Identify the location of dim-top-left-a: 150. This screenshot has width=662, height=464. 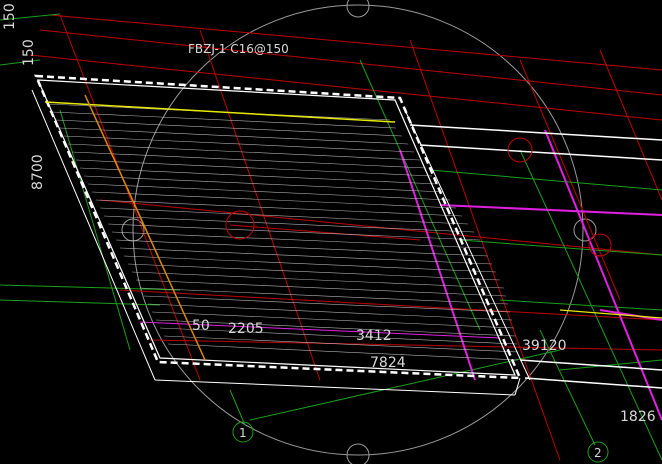
(10, 16).